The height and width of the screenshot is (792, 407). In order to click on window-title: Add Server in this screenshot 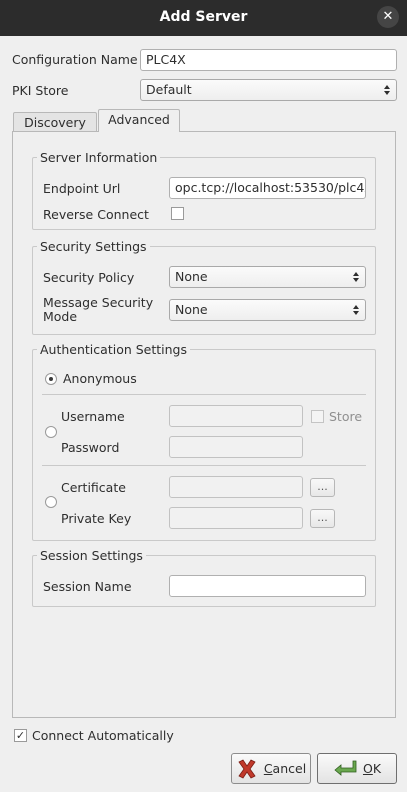, I will do `click(203, 17)`.